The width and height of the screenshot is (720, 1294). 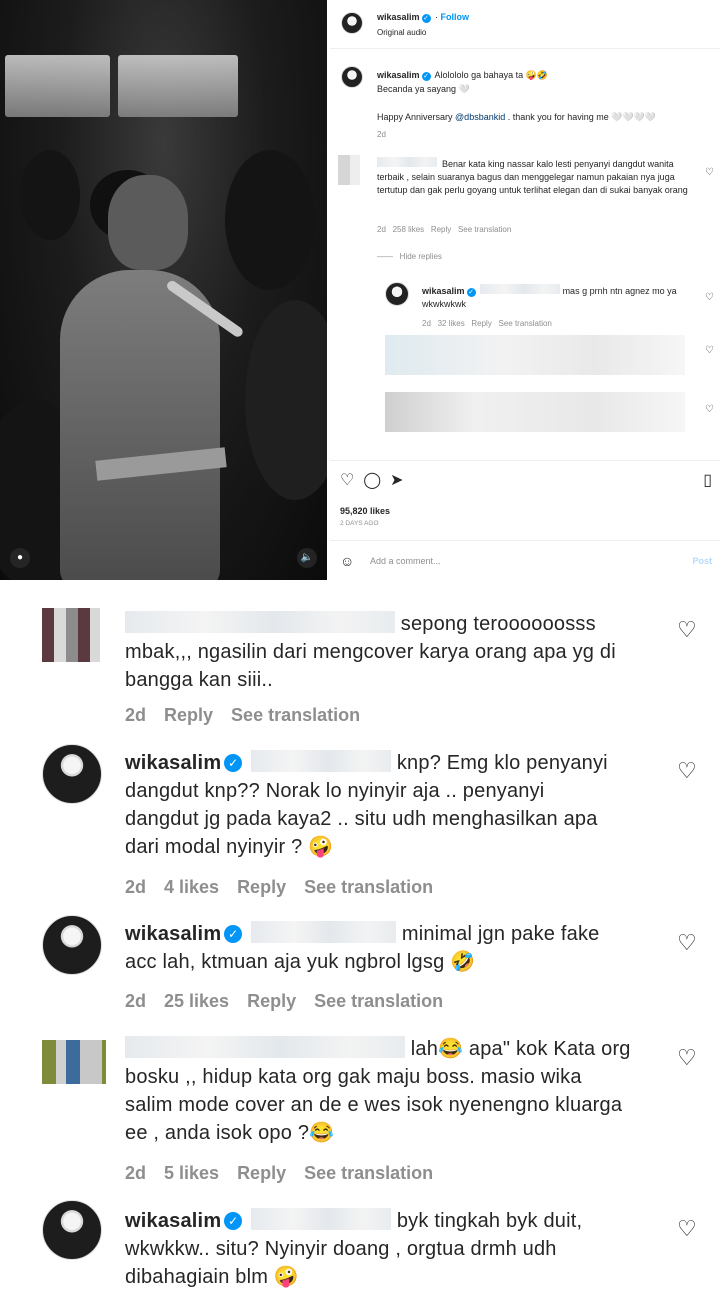 I want to click on comment-meta: 2d 25 likes Reply See translation, so click(x=284, y=1001).